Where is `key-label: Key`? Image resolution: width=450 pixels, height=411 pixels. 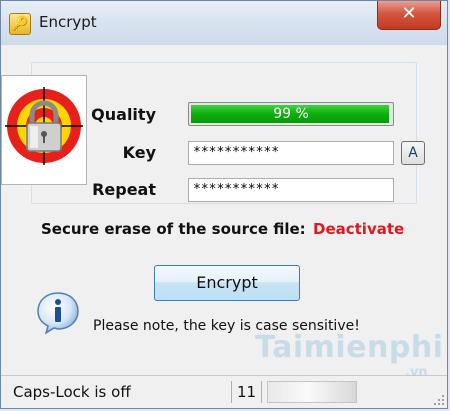
key-label: Key is located at coordinates (139, 152).